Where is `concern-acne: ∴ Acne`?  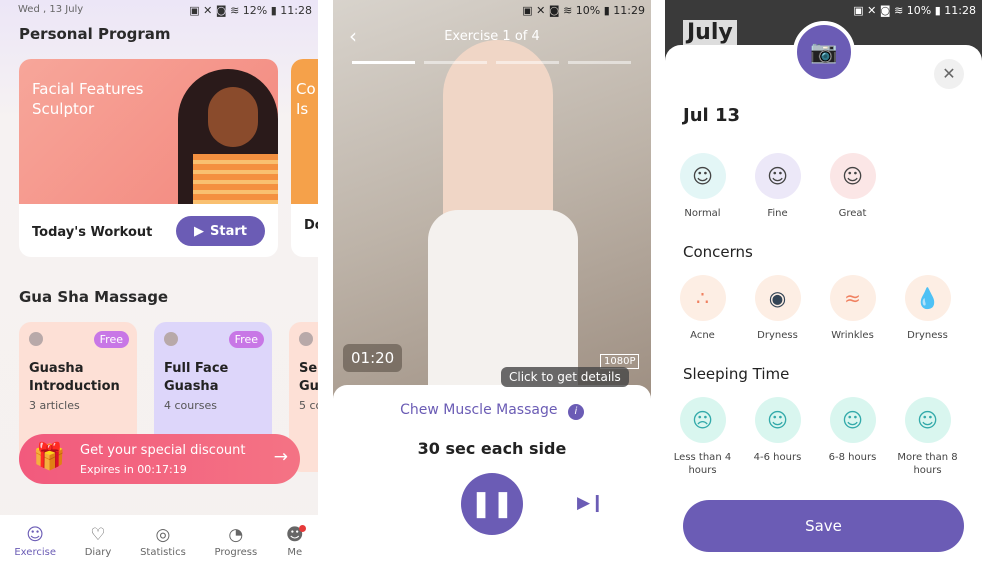 concern-acne: ∴ Acne is located at coordinates (702, 308).